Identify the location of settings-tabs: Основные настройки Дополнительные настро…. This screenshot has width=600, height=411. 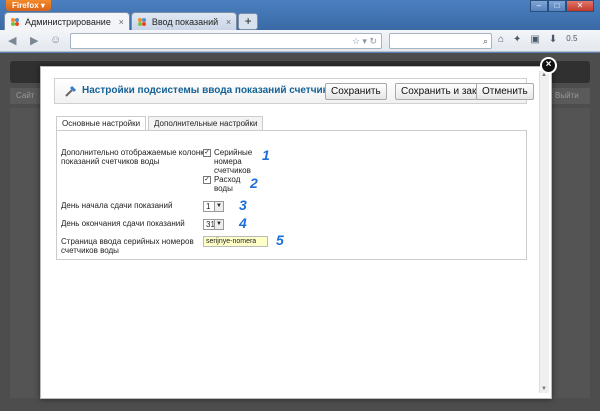
(160, 123).